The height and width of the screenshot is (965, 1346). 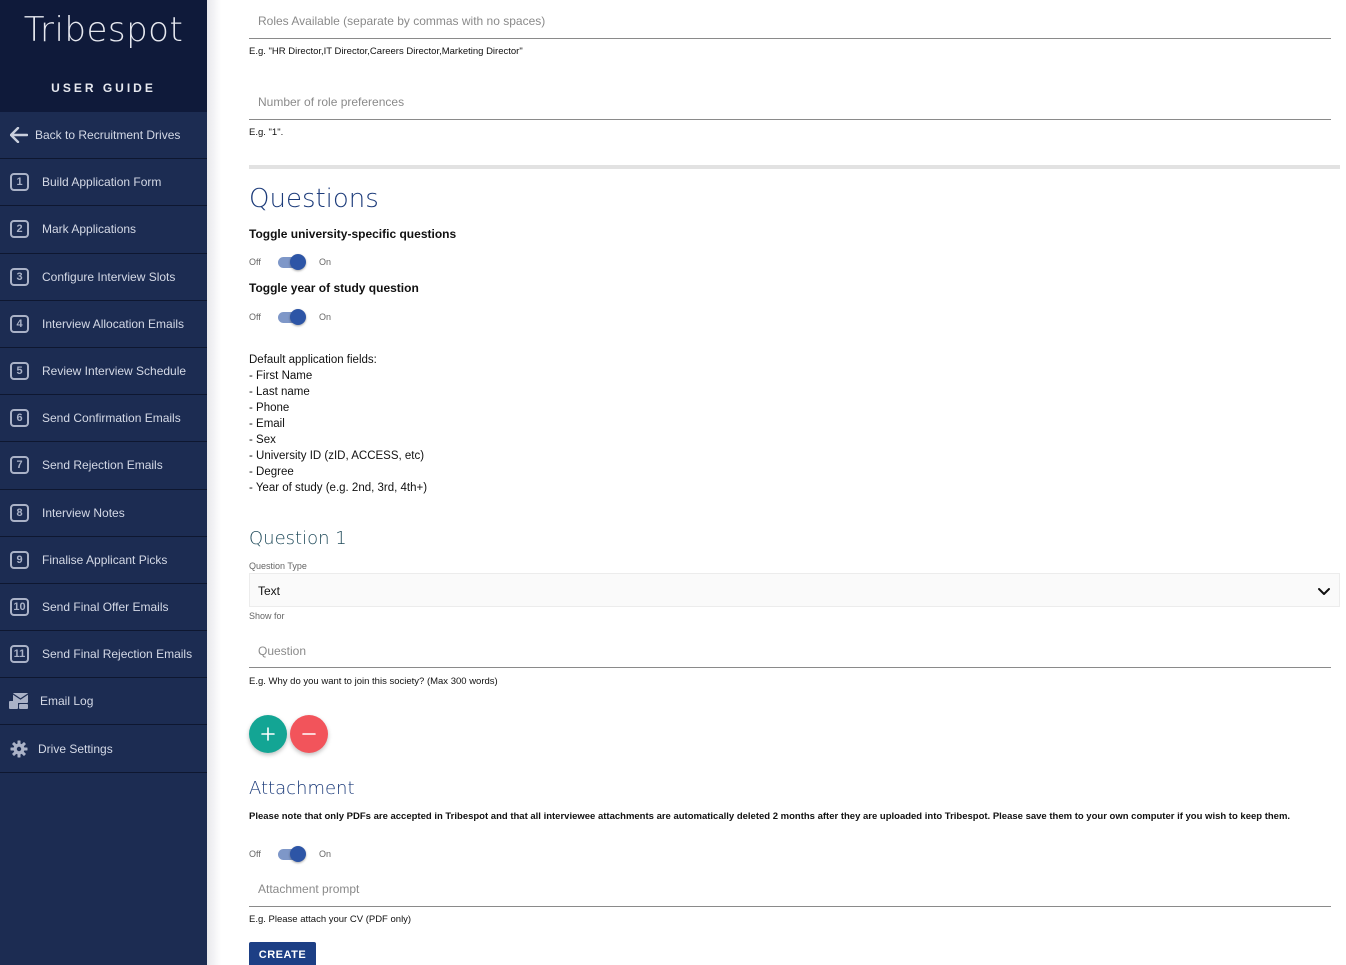 I want to click on step-number-icon: 10, so click(x=19, y=606).